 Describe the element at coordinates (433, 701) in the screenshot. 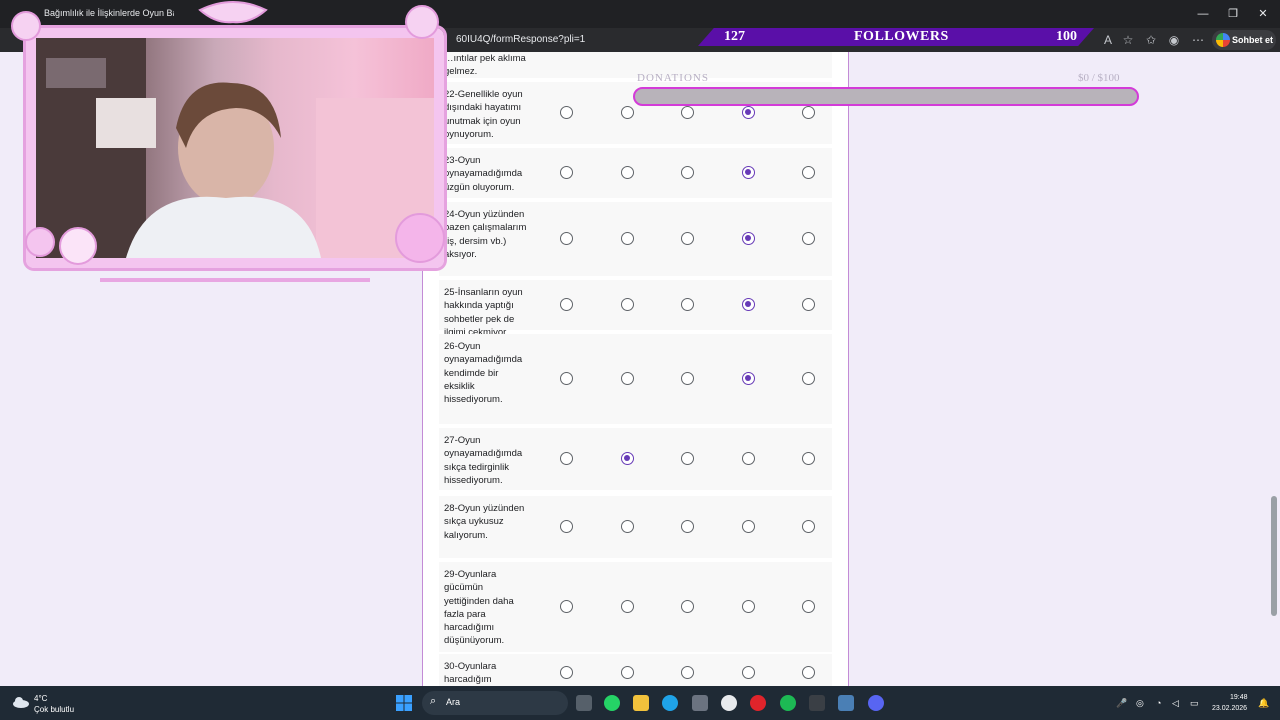

I see `search-icon: ⌕` at that location.